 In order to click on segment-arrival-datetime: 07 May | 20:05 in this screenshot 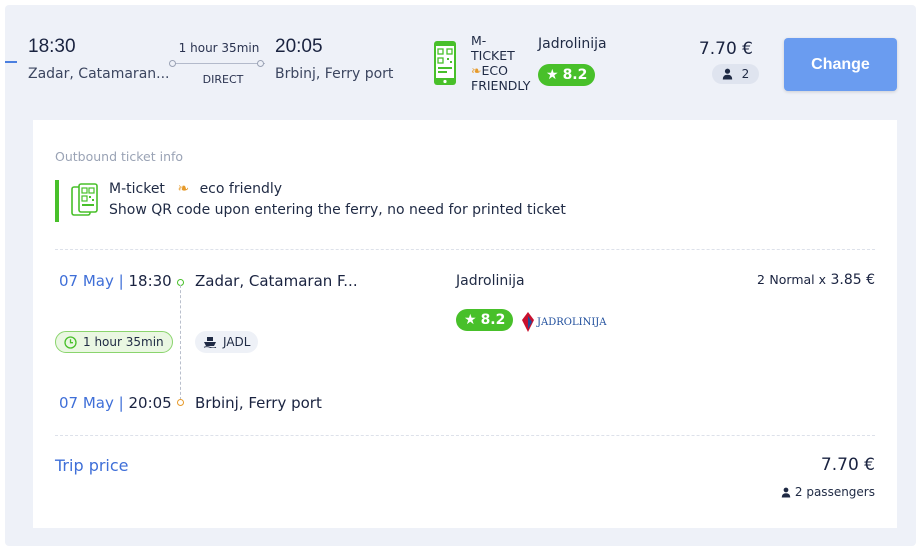, I will do `click(115, 403)`.